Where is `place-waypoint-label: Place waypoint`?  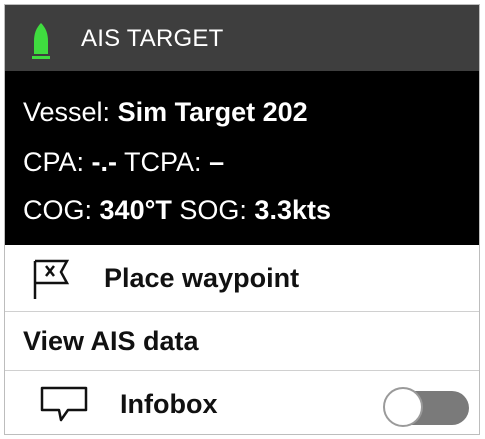 place-waypoint-label: Place waypoint is located at coordinates (202, 278).